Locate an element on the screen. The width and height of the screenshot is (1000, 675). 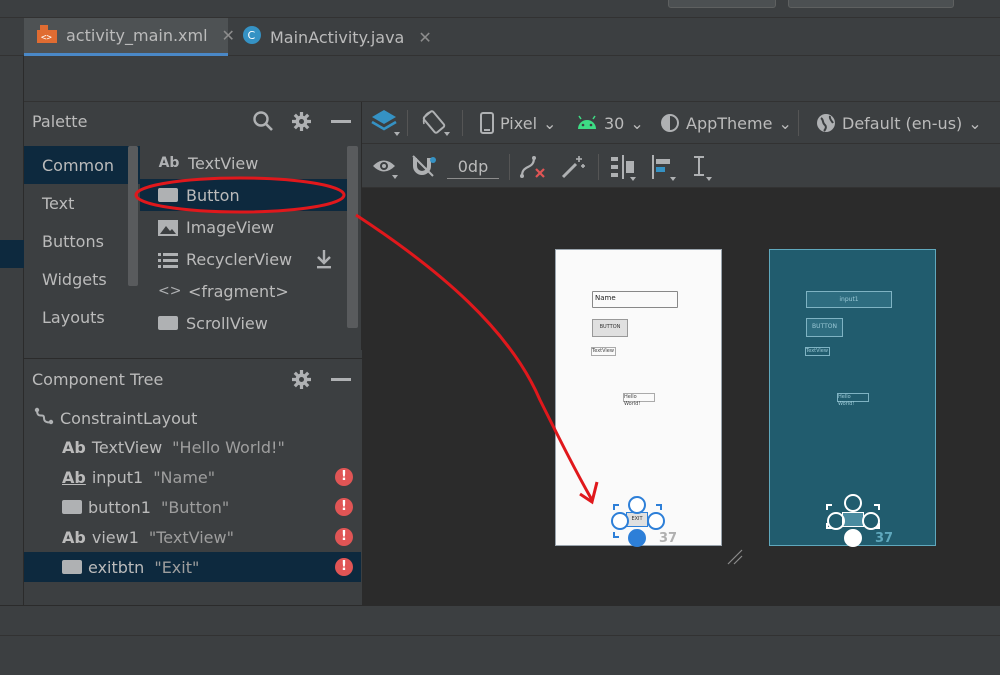
category-buttons: Buttons is located at coordinates (82, 241).